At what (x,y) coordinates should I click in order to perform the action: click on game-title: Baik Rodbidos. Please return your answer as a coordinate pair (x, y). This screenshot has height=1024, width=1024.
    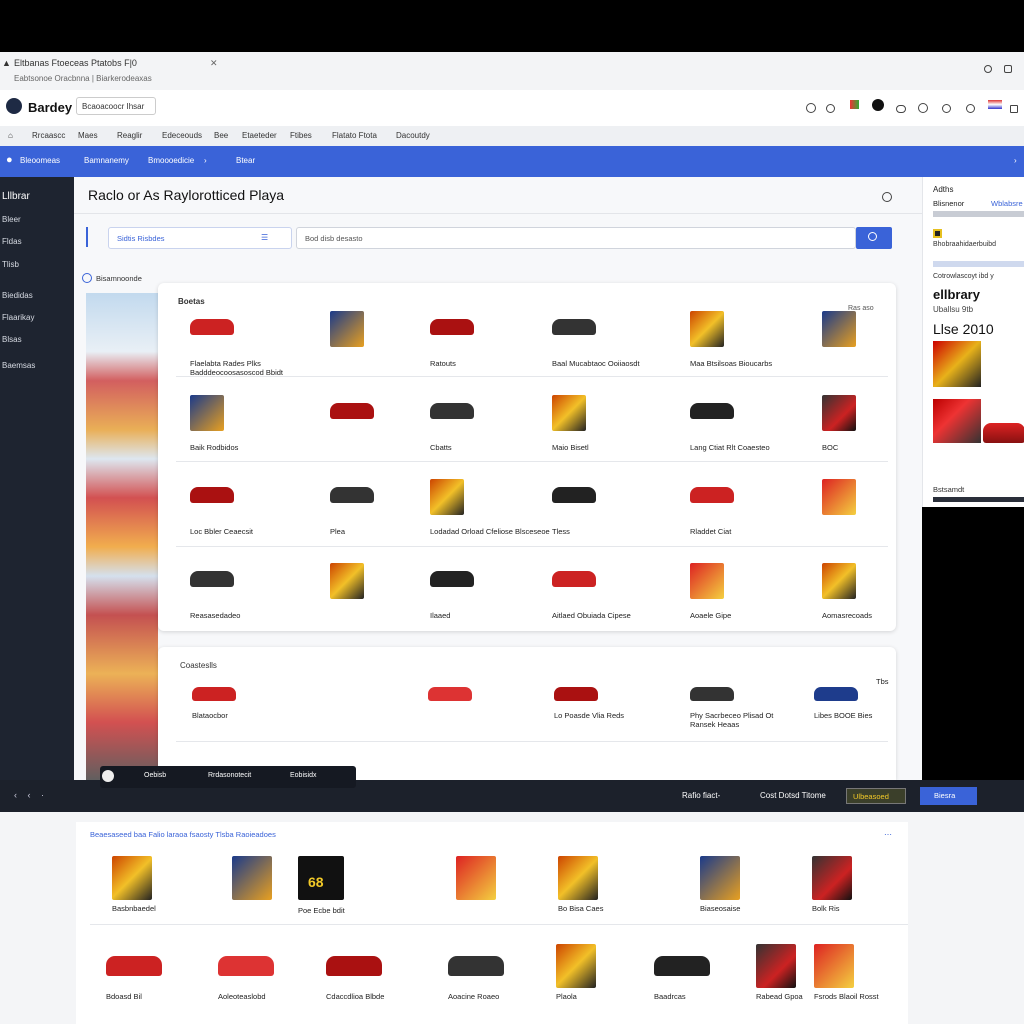
    Looking at the image, I should click on (214, 447).